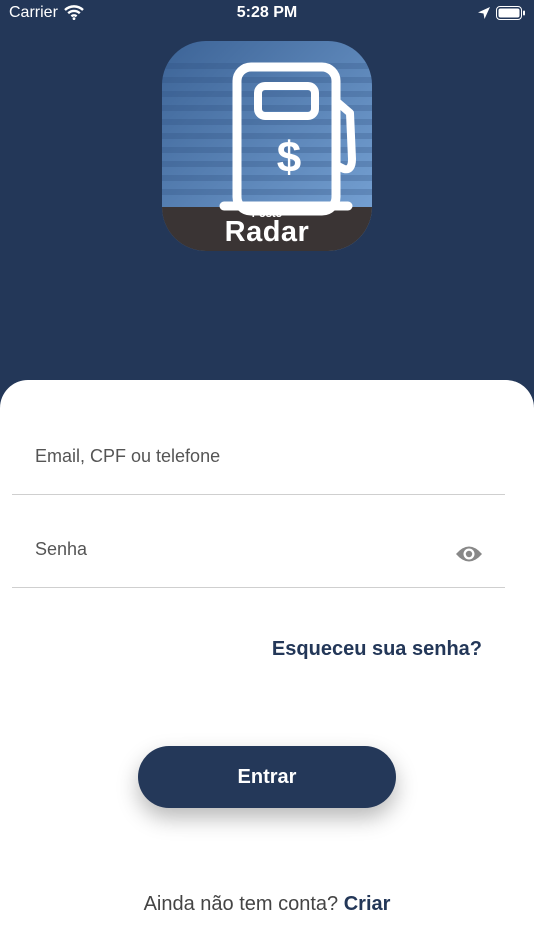  What do you see at coordinates (235, 456) in the screenshot?
I see `email-input` at bounding box center [235, 456].